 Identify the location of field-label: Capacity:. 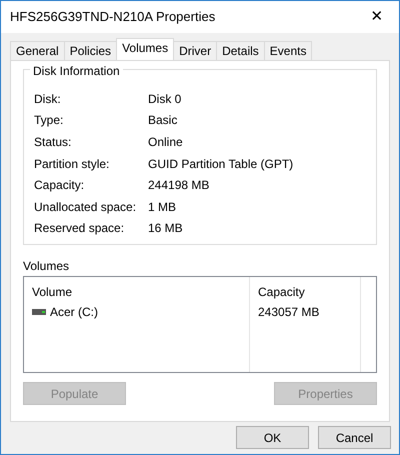
(60, 185).